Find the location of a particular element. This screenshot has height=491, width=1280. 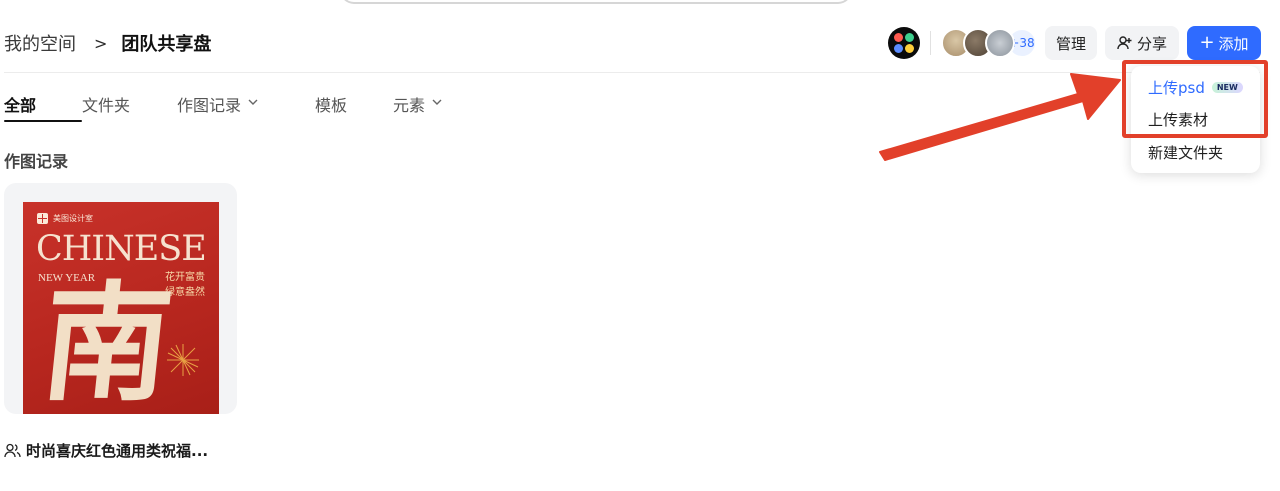

share-button: 分享 is located at coordinates (1142, 43).